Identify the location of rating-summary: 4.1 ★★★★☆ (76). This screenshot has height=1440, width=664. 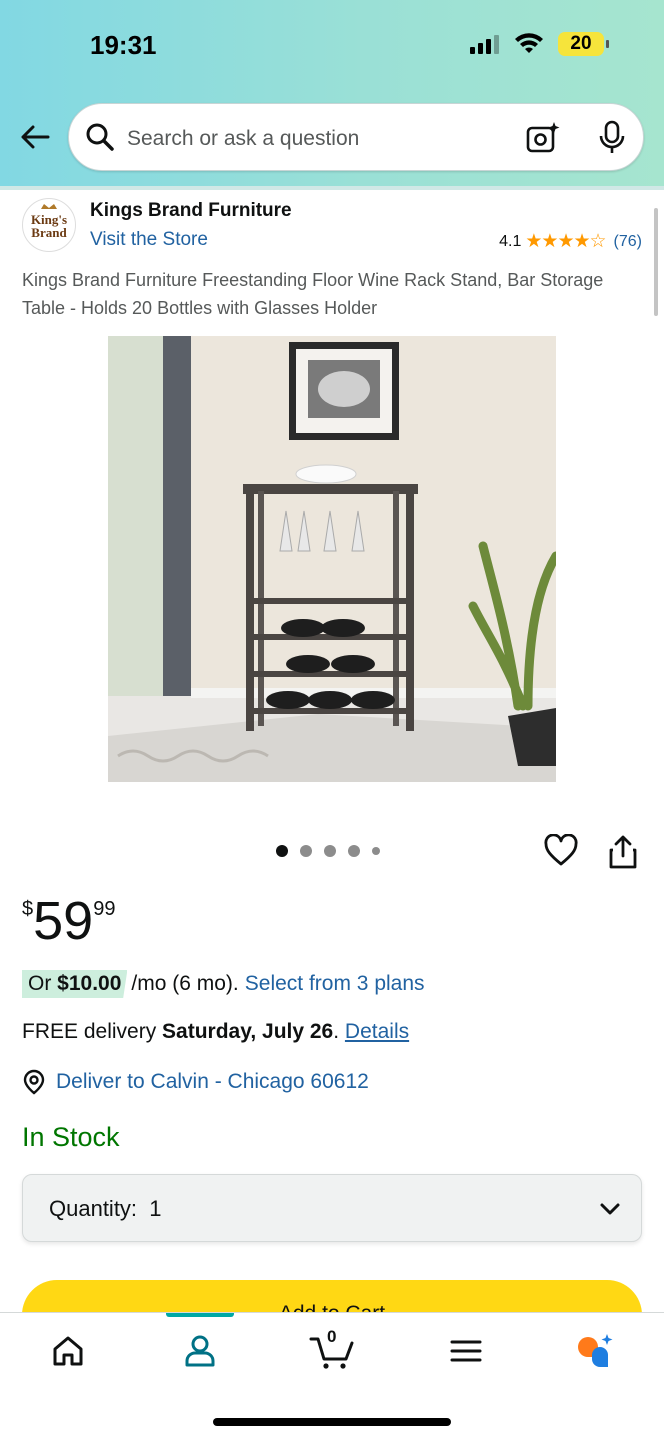
(570, 241).